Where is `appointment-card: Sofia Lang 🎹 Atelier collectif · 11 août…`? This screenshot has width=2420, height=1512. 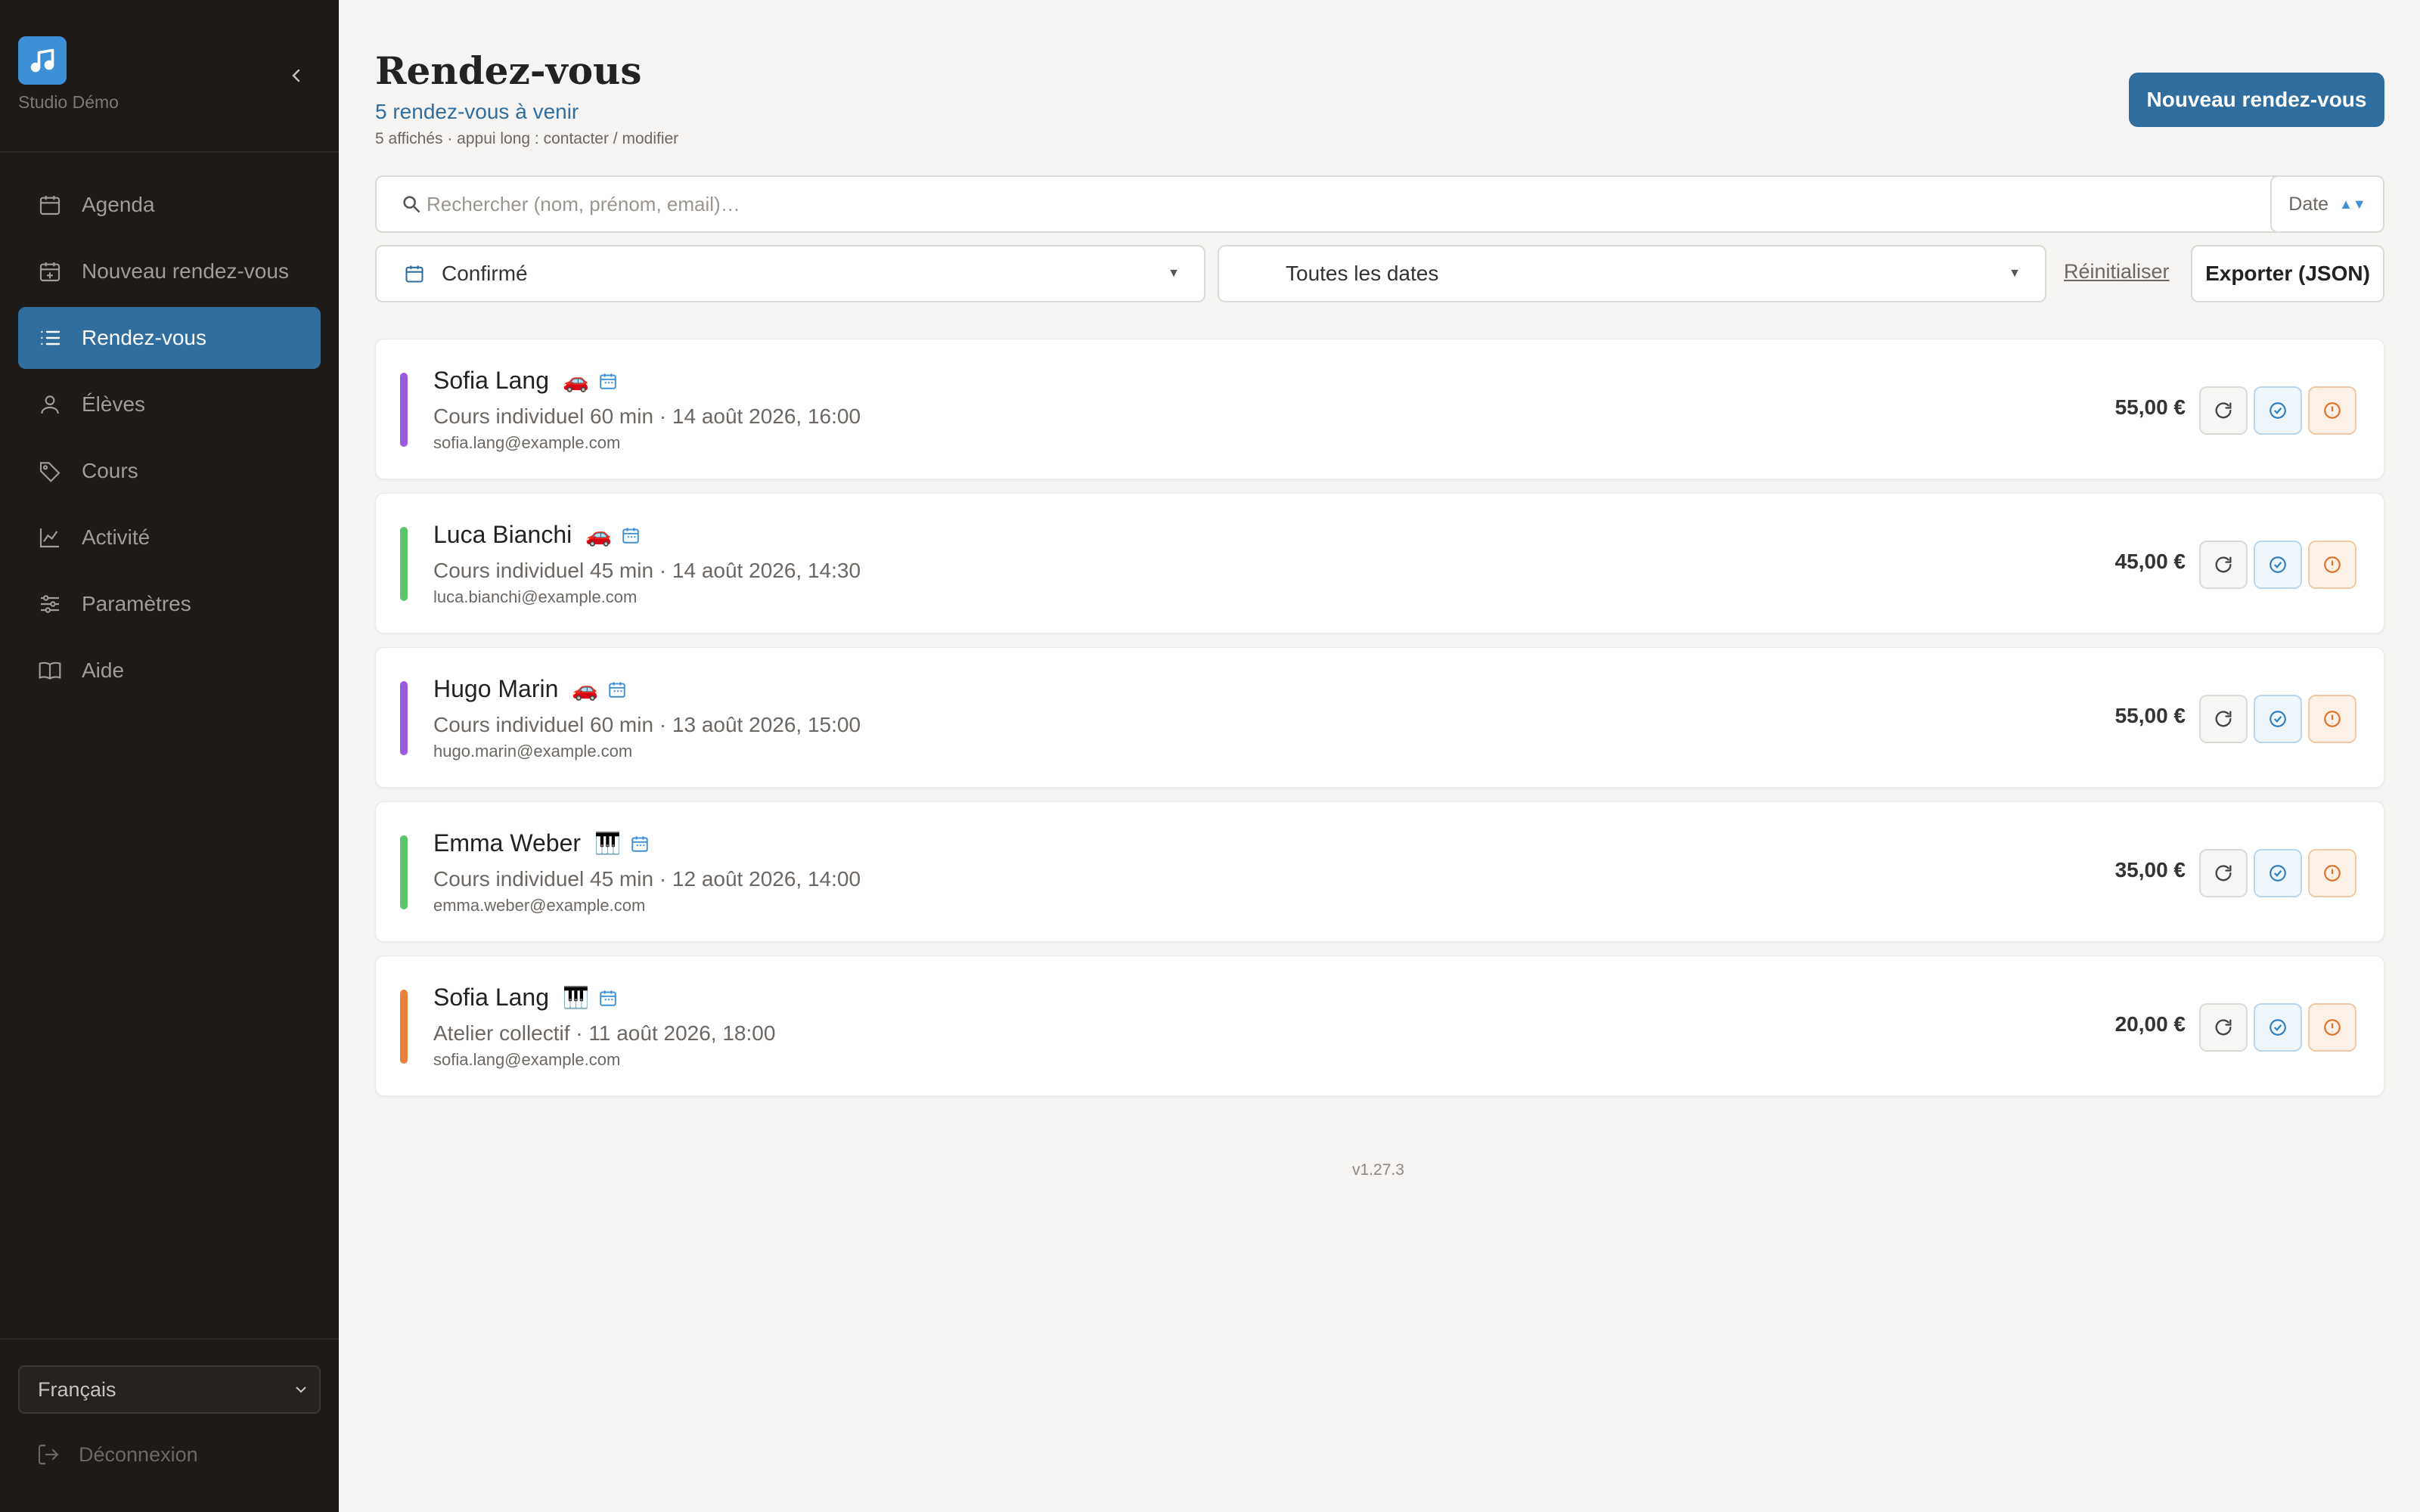
appointment-card: Sofia Lang 🎹 Atelier collectif · 11 août… is located at coordinates (1379, 1026).